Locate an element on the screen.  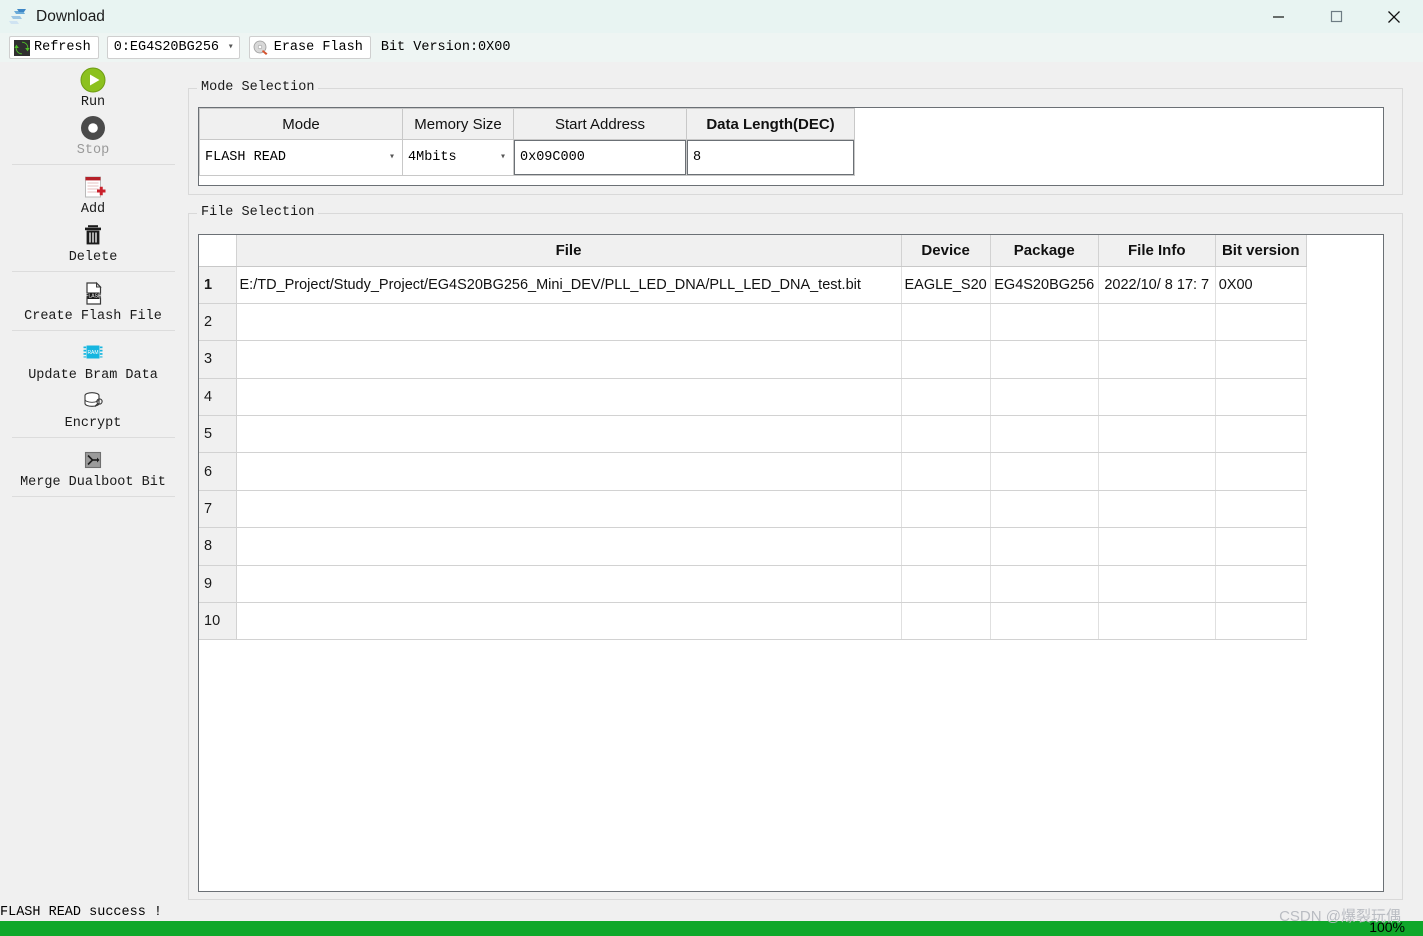
device-select: 0:EG4S20BG256 ▾ is located at coordinates (173, 47).